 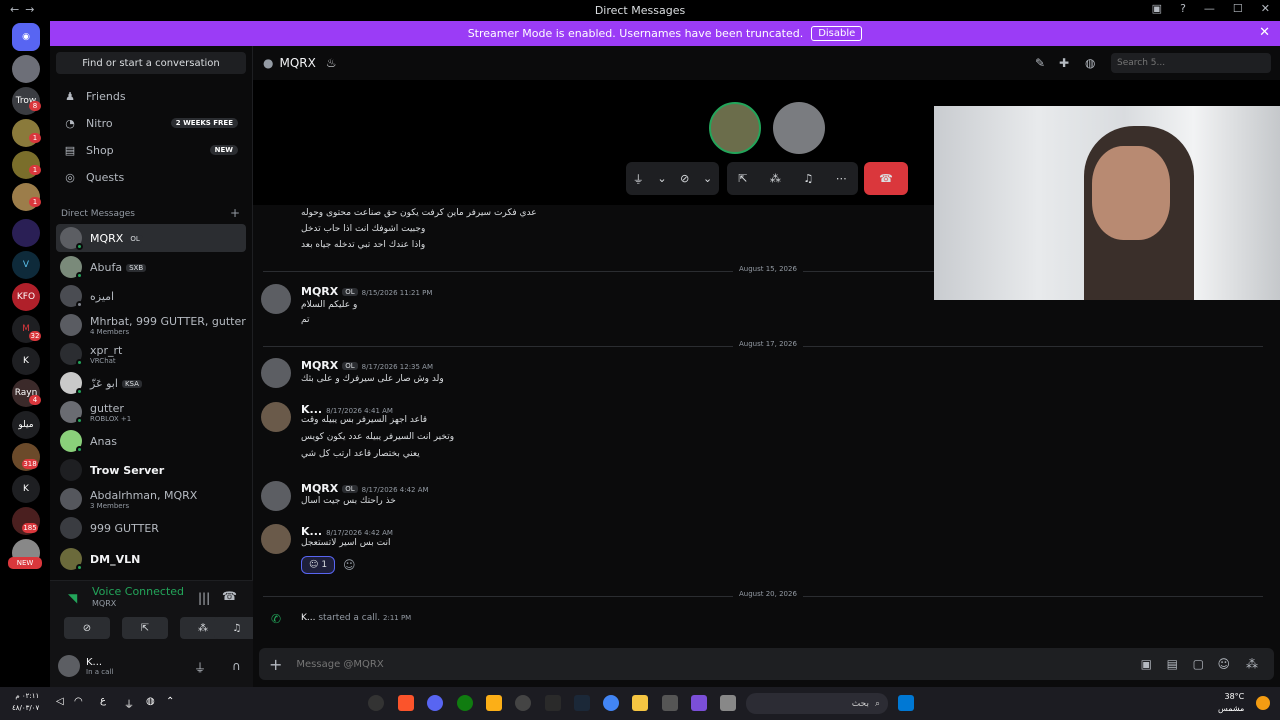 I want to click on more-icon: ⋯, so click(x=841, y=178).